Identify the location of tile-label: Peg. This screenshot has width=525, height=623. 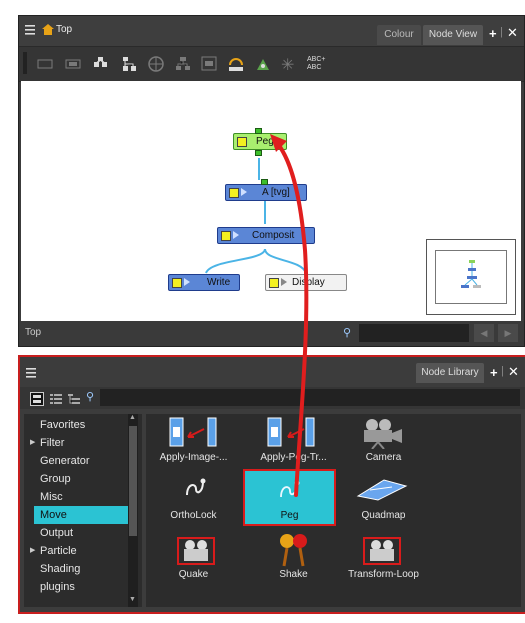
(289, 515).